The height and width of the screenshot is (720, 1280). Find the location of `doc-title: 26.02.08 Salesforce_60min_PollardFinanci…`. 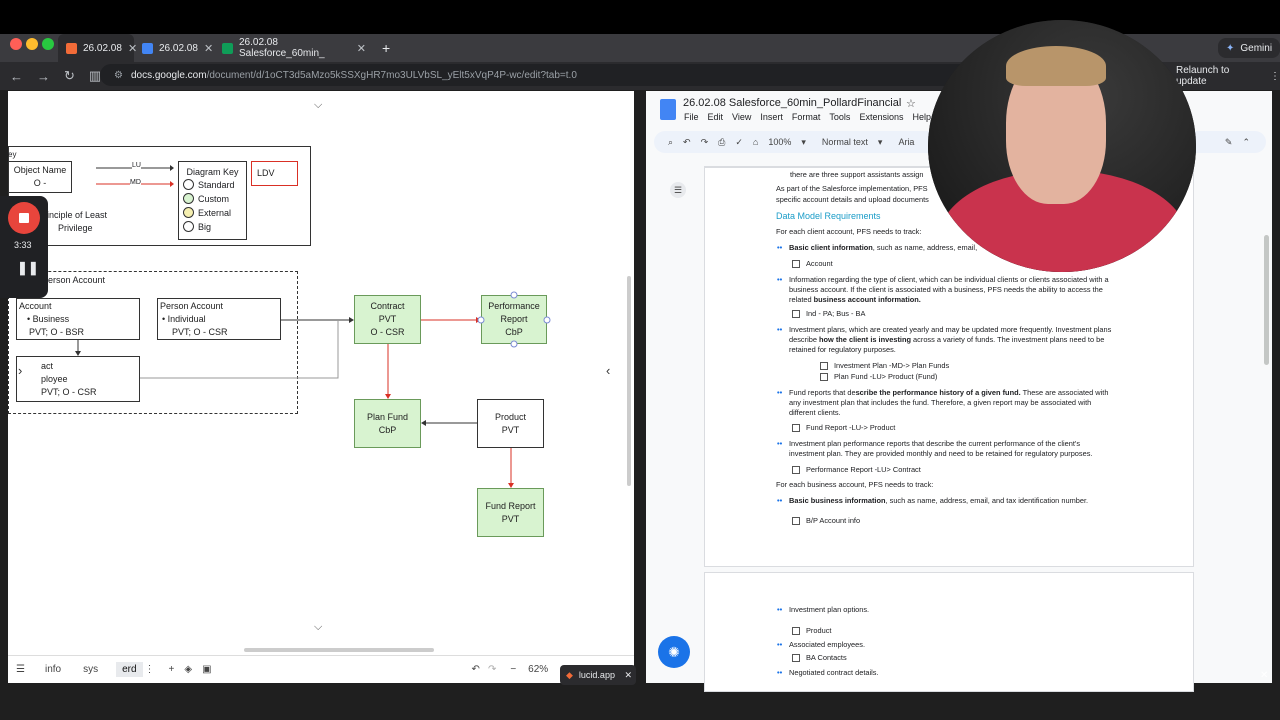

doc-title: 26.02.08 Salesforce_60min_PollardFinanci… is located at coordinates (792, 103).